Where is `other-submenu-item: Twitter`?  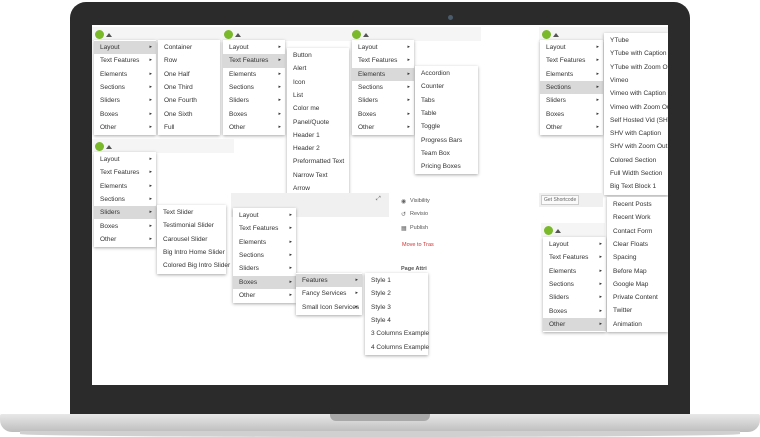
other-submenu-item: Twitter is located at coordinates (637, 310).